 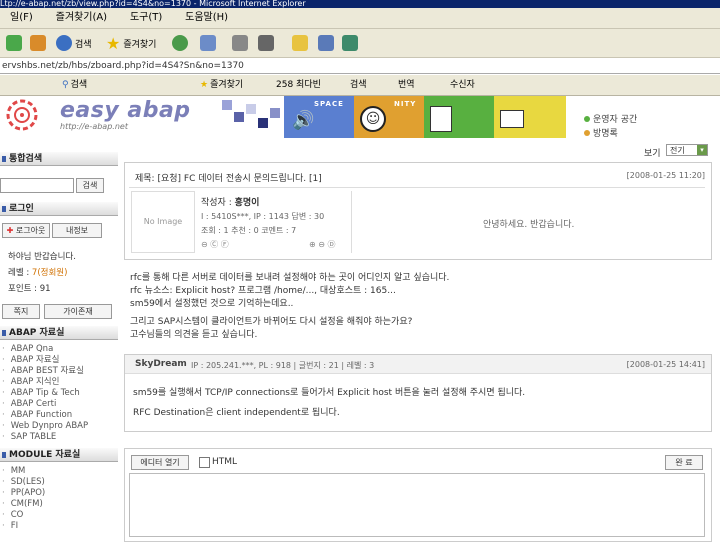 I want to click on sidebar-item-abap-certi: ABAP Certi, so click(x=29, y=404).